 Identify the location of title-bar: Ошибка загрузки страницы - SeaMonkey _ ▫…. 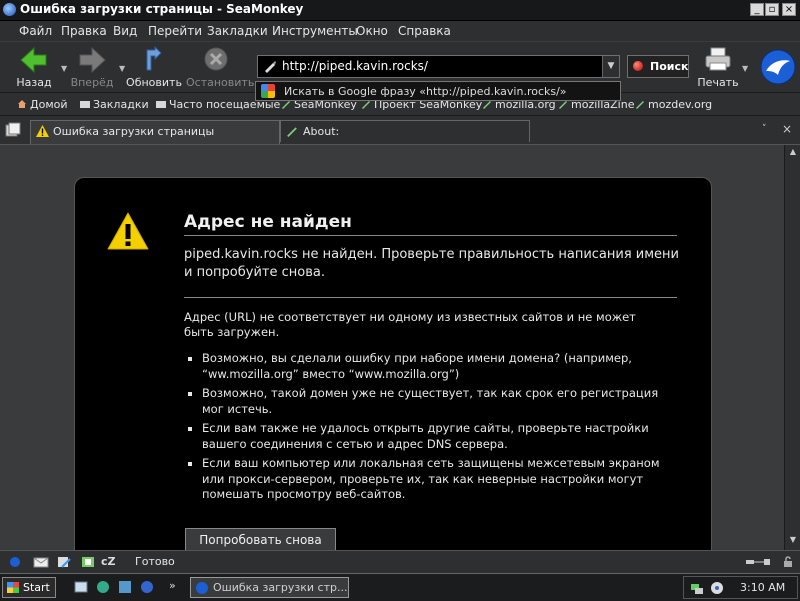
(400, 10).